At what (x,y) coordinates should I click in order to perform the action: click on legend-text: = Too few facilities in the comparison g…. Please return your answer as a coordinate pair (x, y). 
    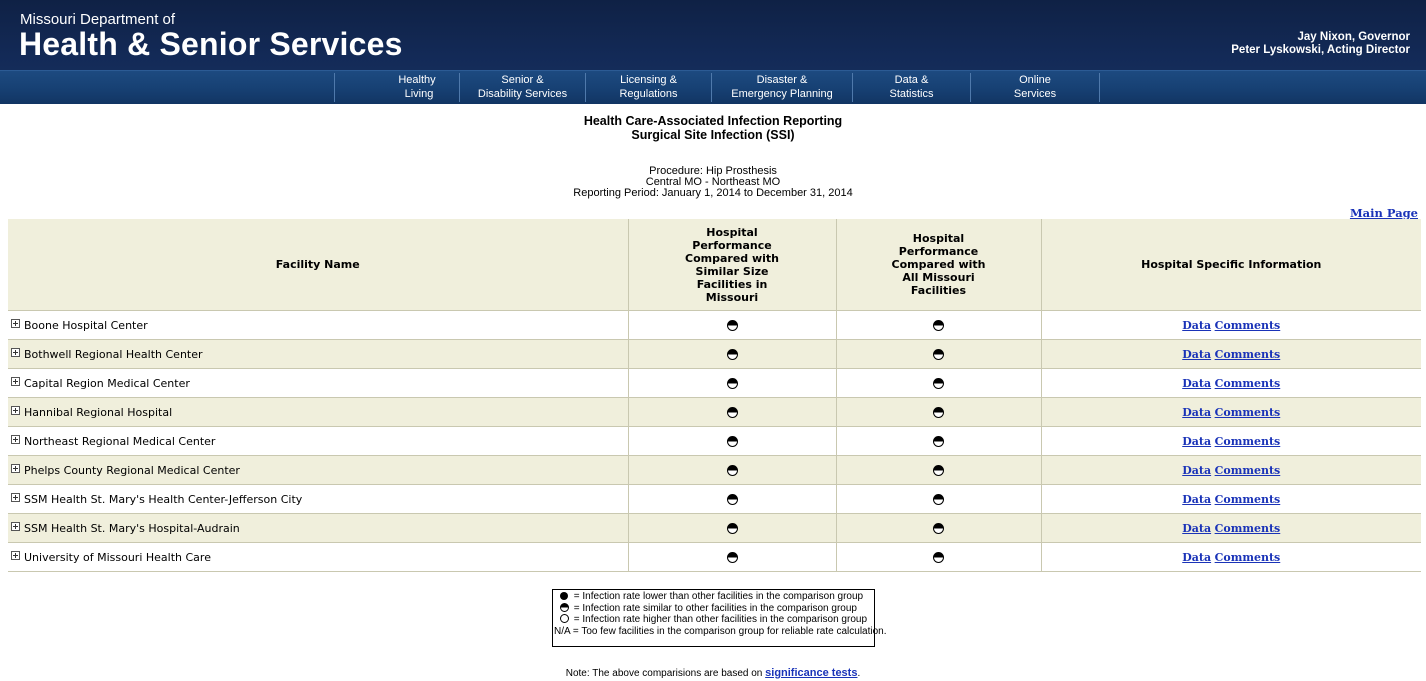
    Looking at the image, I should click on (729, 631).